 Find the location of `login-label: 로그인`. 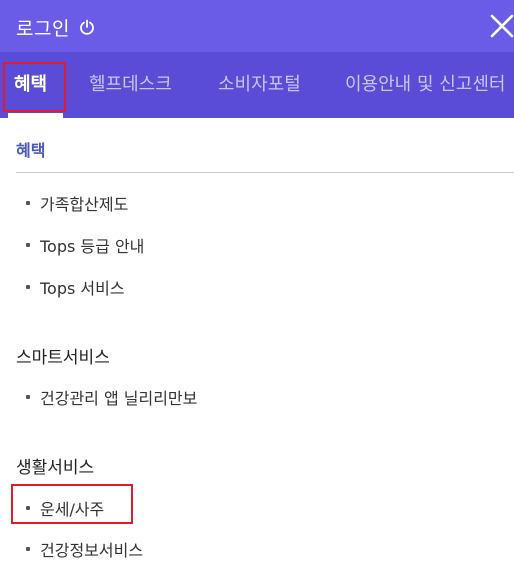

login-label: 로그인 is located at coordinates (43, 28).